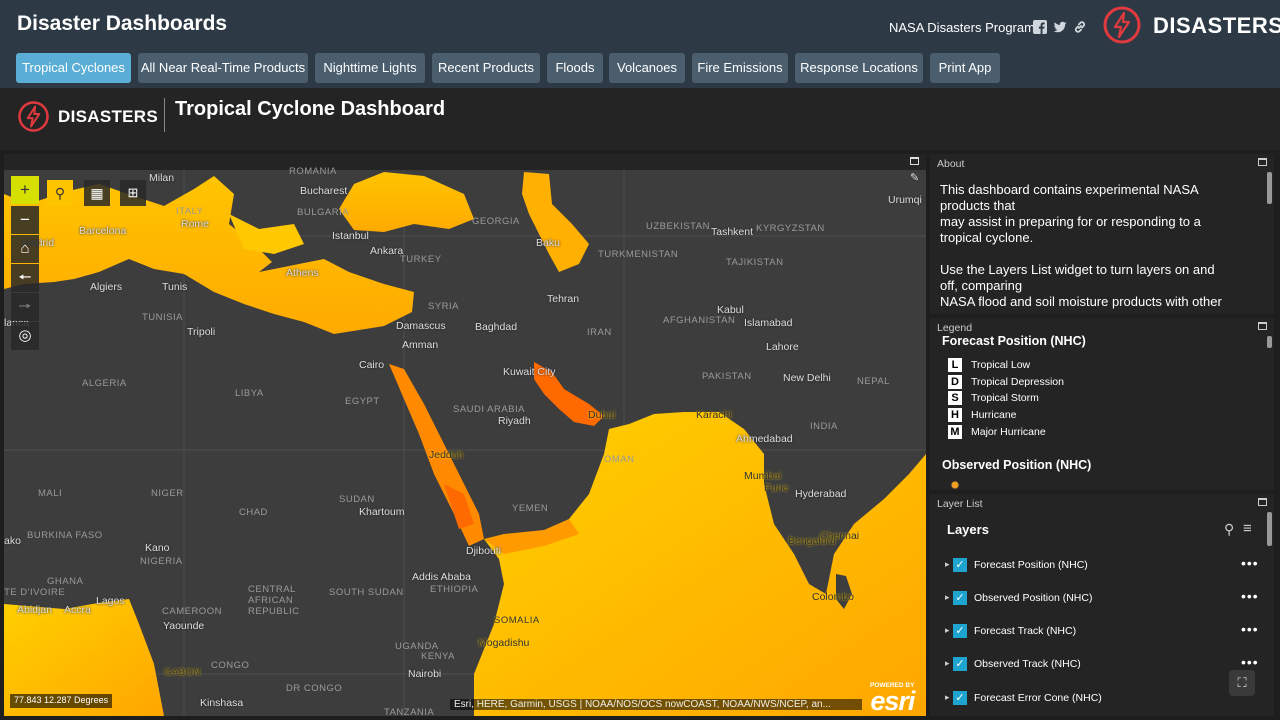  What do you see at coordinates (409, 711) in the screenshot?
I see `map-label: TANZANIA` at bounding box center [409, 711].